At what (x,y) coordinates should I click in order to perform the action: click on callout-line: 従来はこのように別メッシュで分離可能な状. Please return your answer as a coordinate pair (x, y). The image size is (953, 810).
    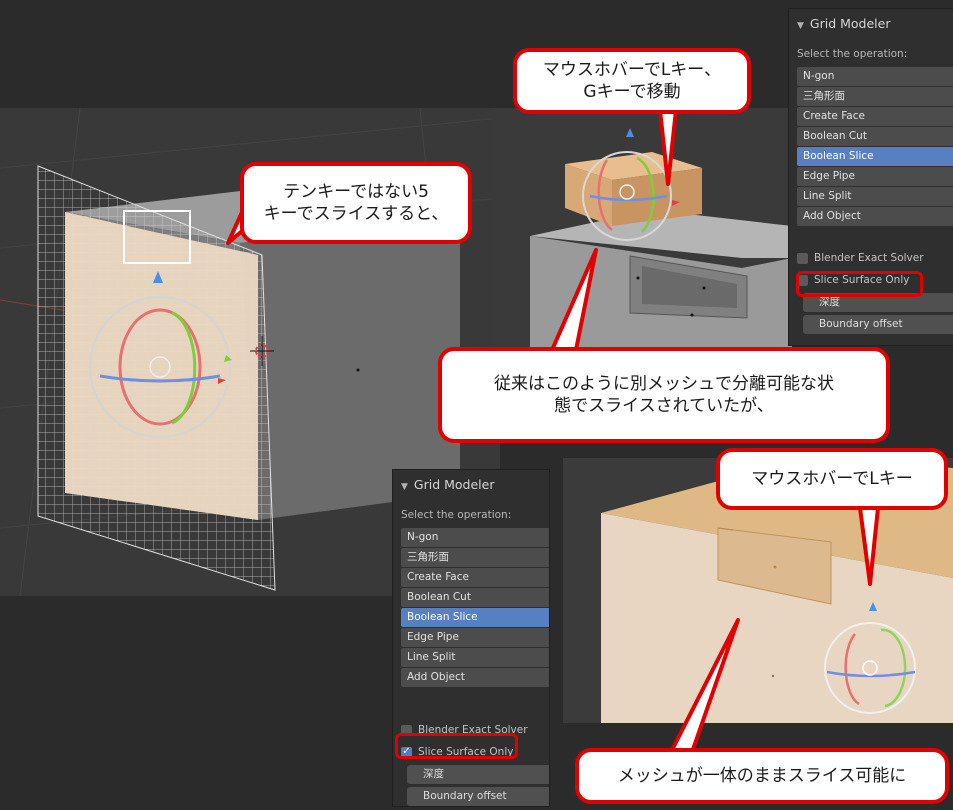
    Looking at the image, I should click on (664, 384).